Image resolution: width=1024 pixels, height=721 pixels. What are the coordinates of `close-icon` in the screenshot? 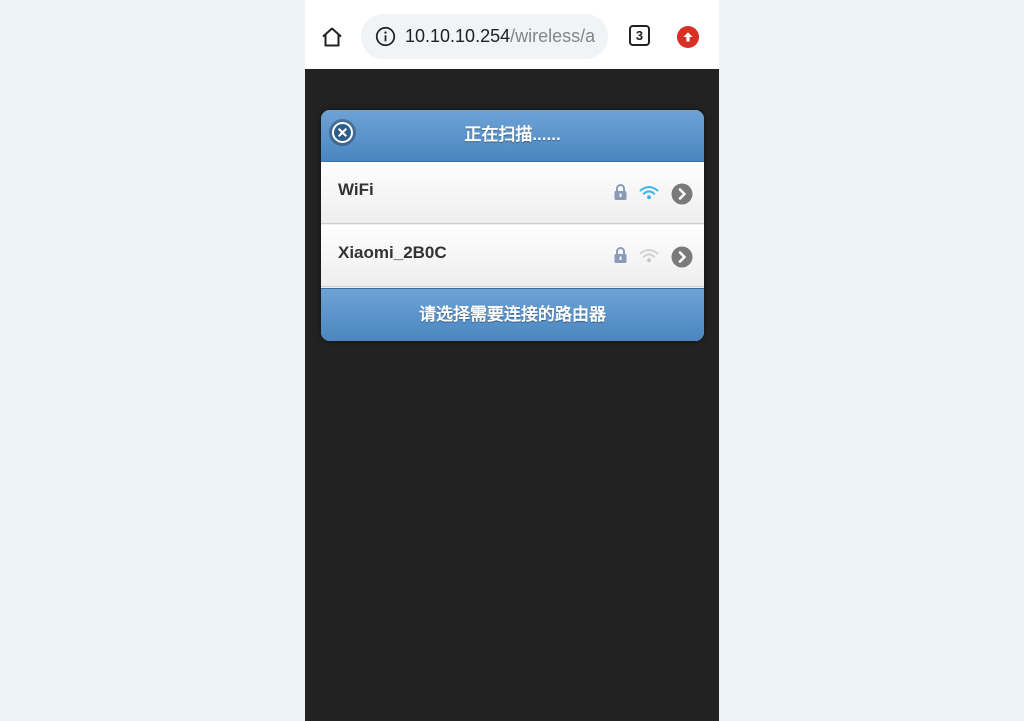 It's located at (342, 132).